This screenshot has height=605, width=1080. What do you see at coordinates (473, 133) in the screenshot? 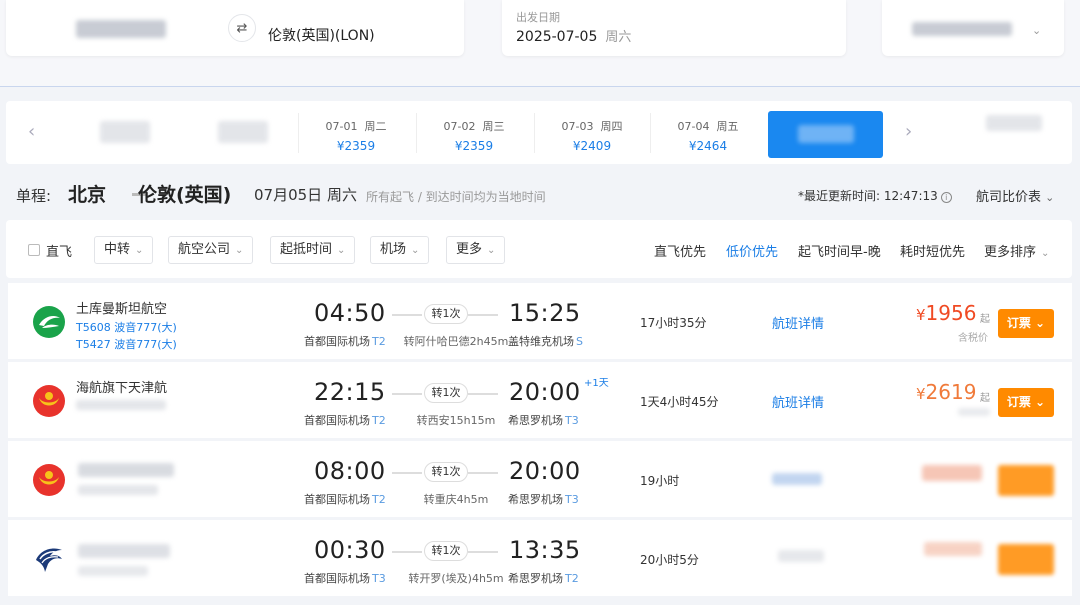
I see `date-cell-0702: 07-02 周三 ¥2359` at bounding box center [473, 133].